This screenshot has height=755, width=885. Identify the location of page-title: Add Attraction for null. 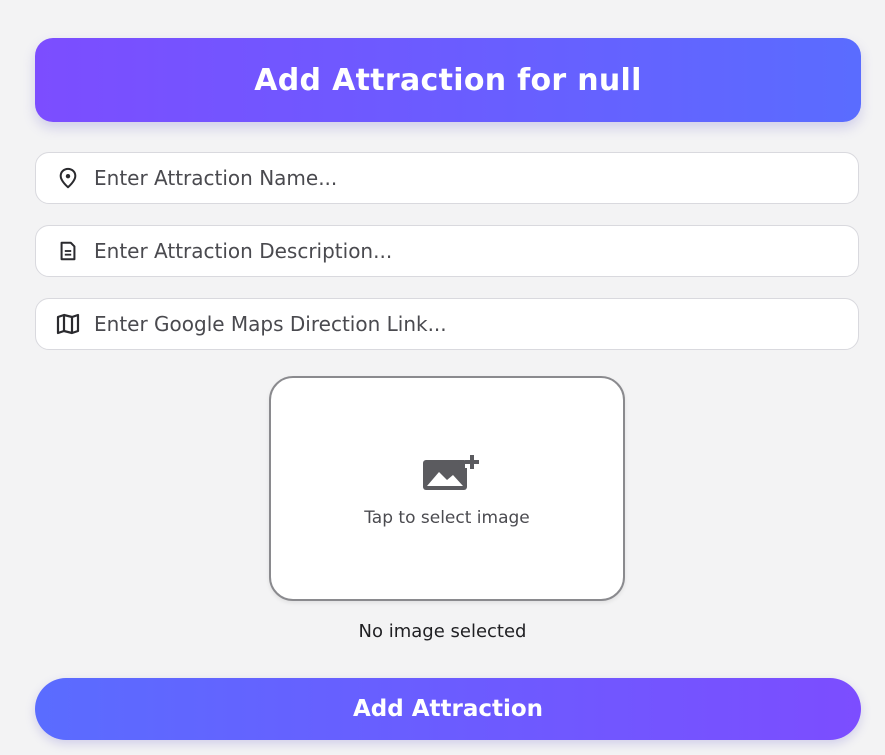
(448, 80).